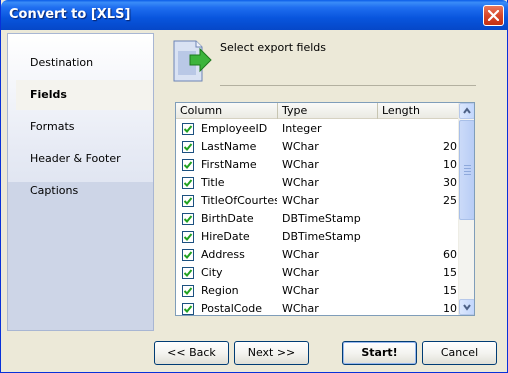 This screenshot has height=373, width=508. I want to click on close-button, so click(493, 15).